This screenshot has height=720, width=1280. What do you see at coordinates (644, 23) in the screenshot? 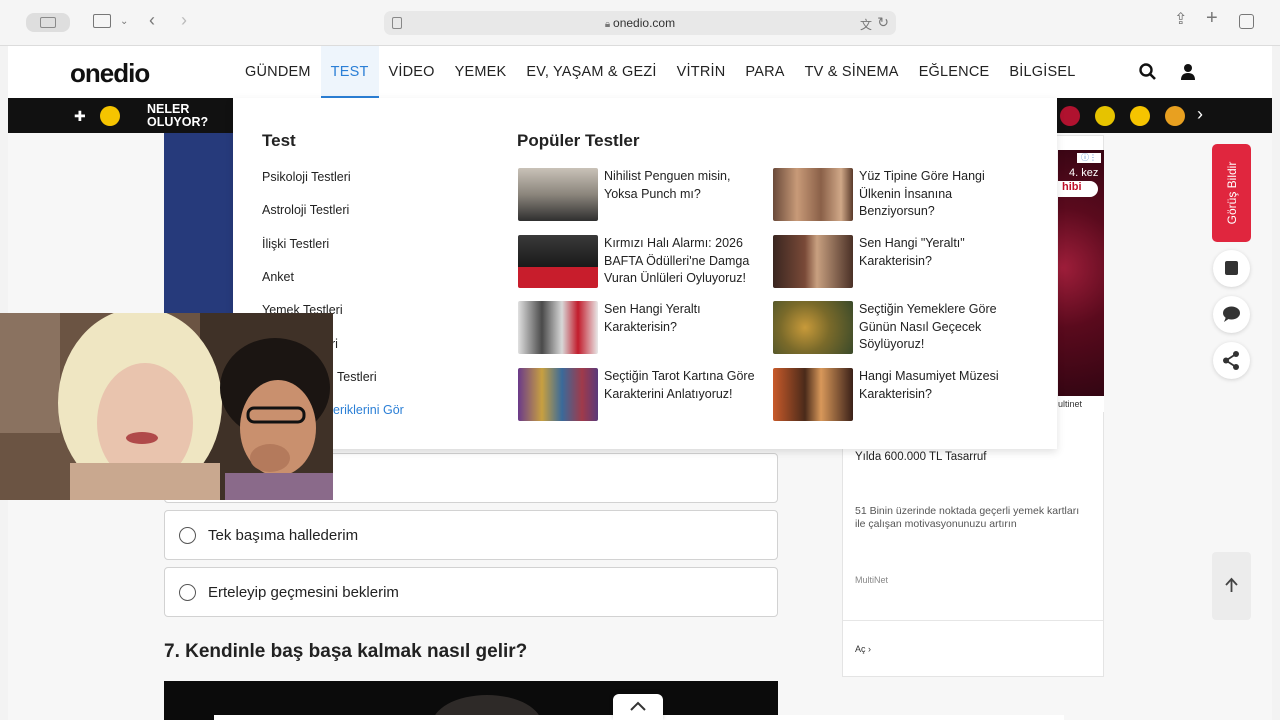
I see `url-label: onedio.com` at bounding box center [644, 23].